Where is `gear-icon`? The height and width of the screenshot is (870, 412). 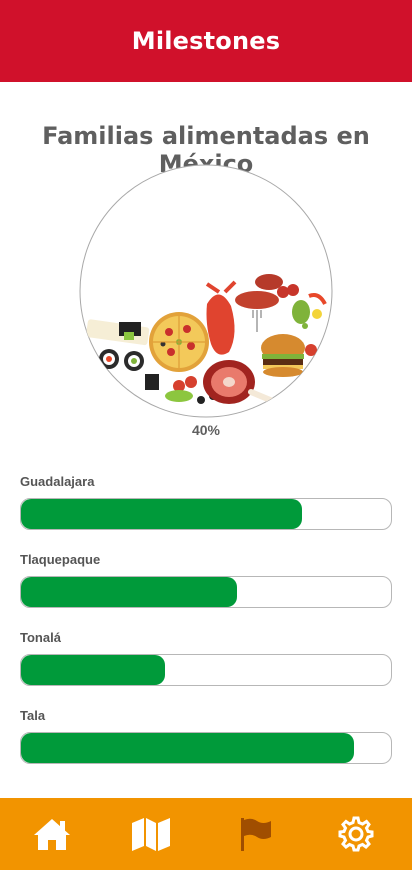
gear-icon is located at coordinates (356, 834).